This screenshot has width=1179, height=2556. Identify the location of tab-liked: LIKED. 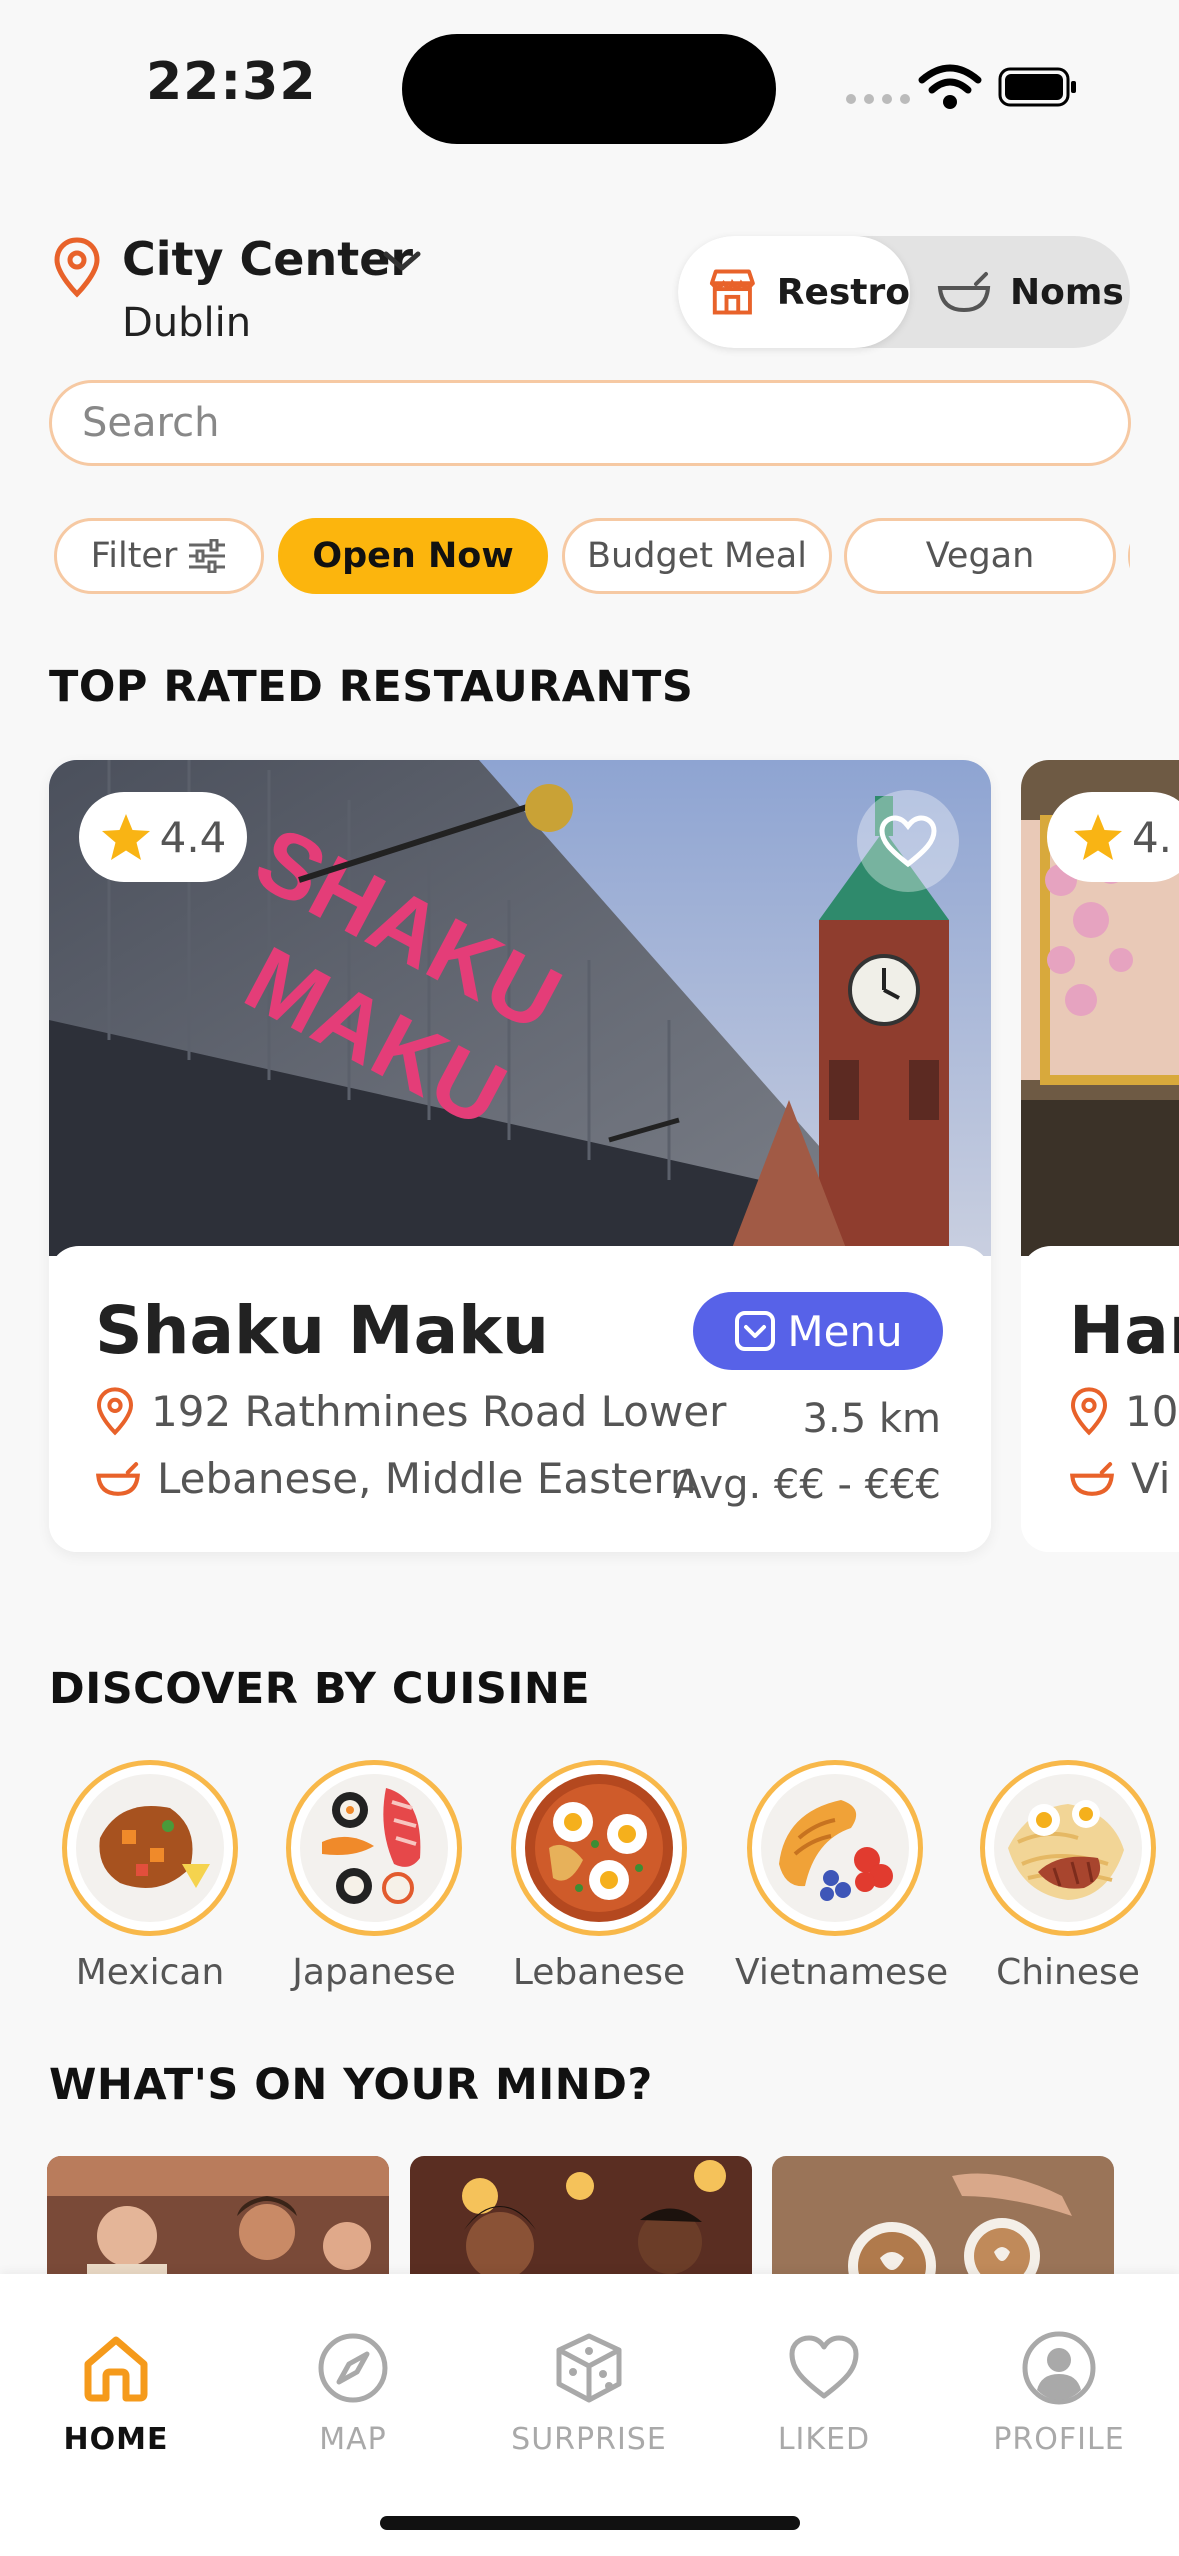
(824, 2393).